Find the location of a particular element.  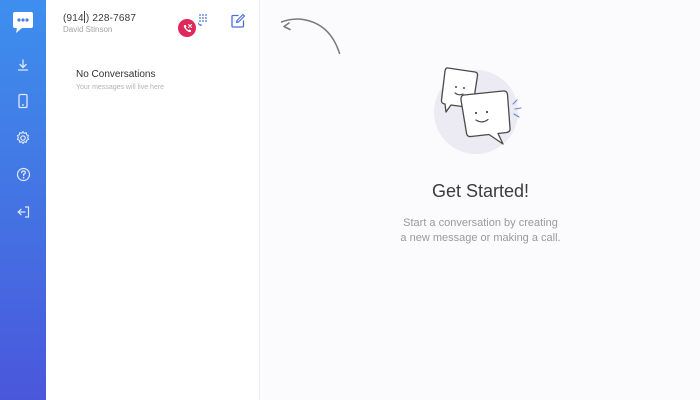

account-name: David Stinson is located at coordinates (88, 29).